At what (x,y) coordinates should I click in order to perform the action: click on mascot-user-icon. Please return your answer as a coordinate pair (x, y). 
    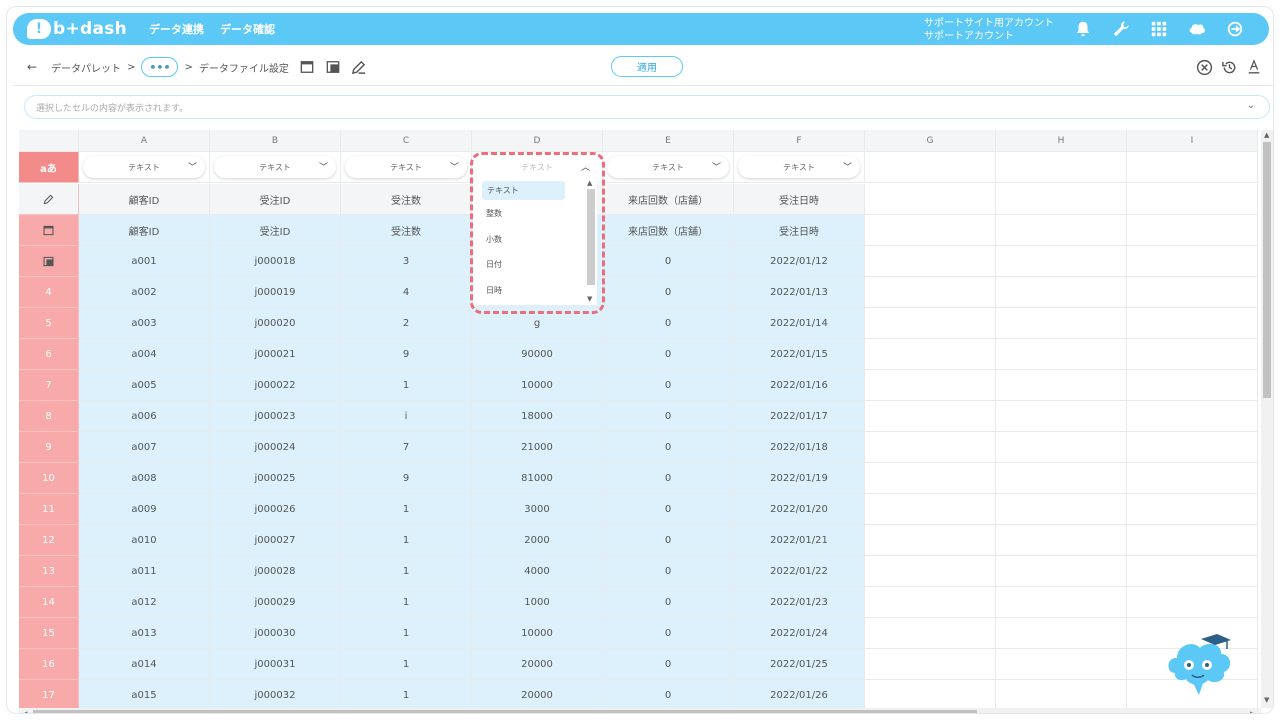
    Looking at the image, I should click on (1197, 29).